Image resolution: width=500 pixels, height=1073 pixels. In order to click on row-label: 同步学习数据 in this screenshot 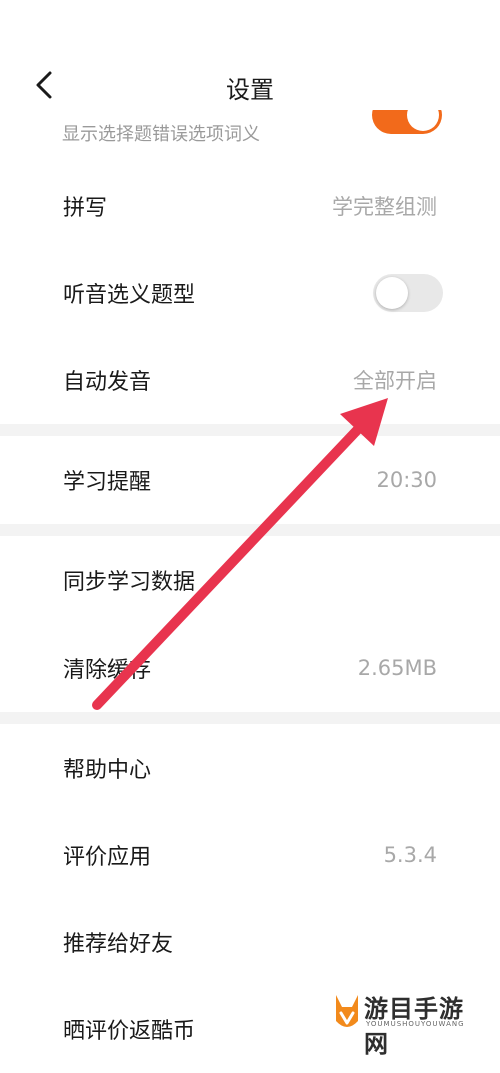, I will do `click(129, 582)`.